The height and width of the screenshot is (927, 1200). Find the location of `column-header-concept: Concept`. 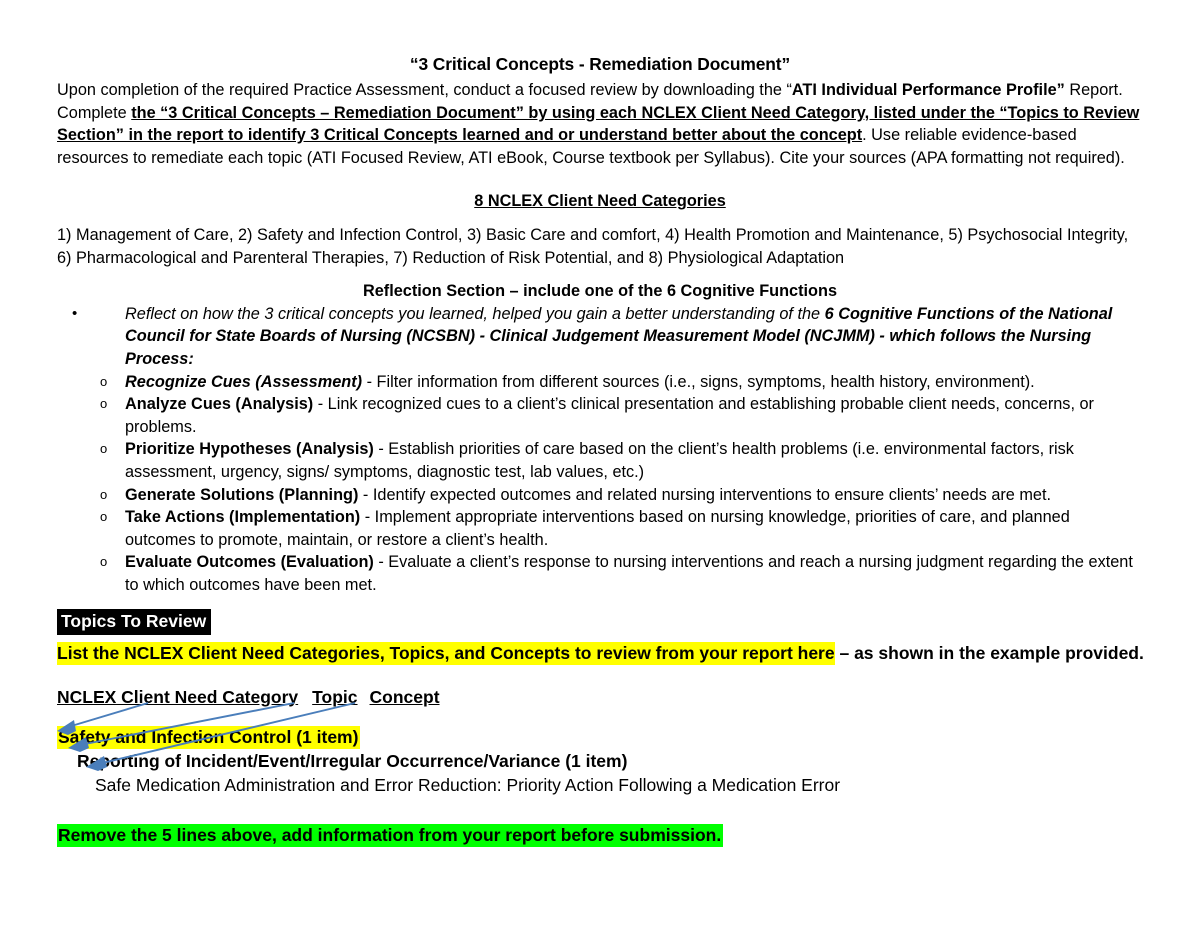

column-header-concept: Concept is located at coordinates (404, 697).